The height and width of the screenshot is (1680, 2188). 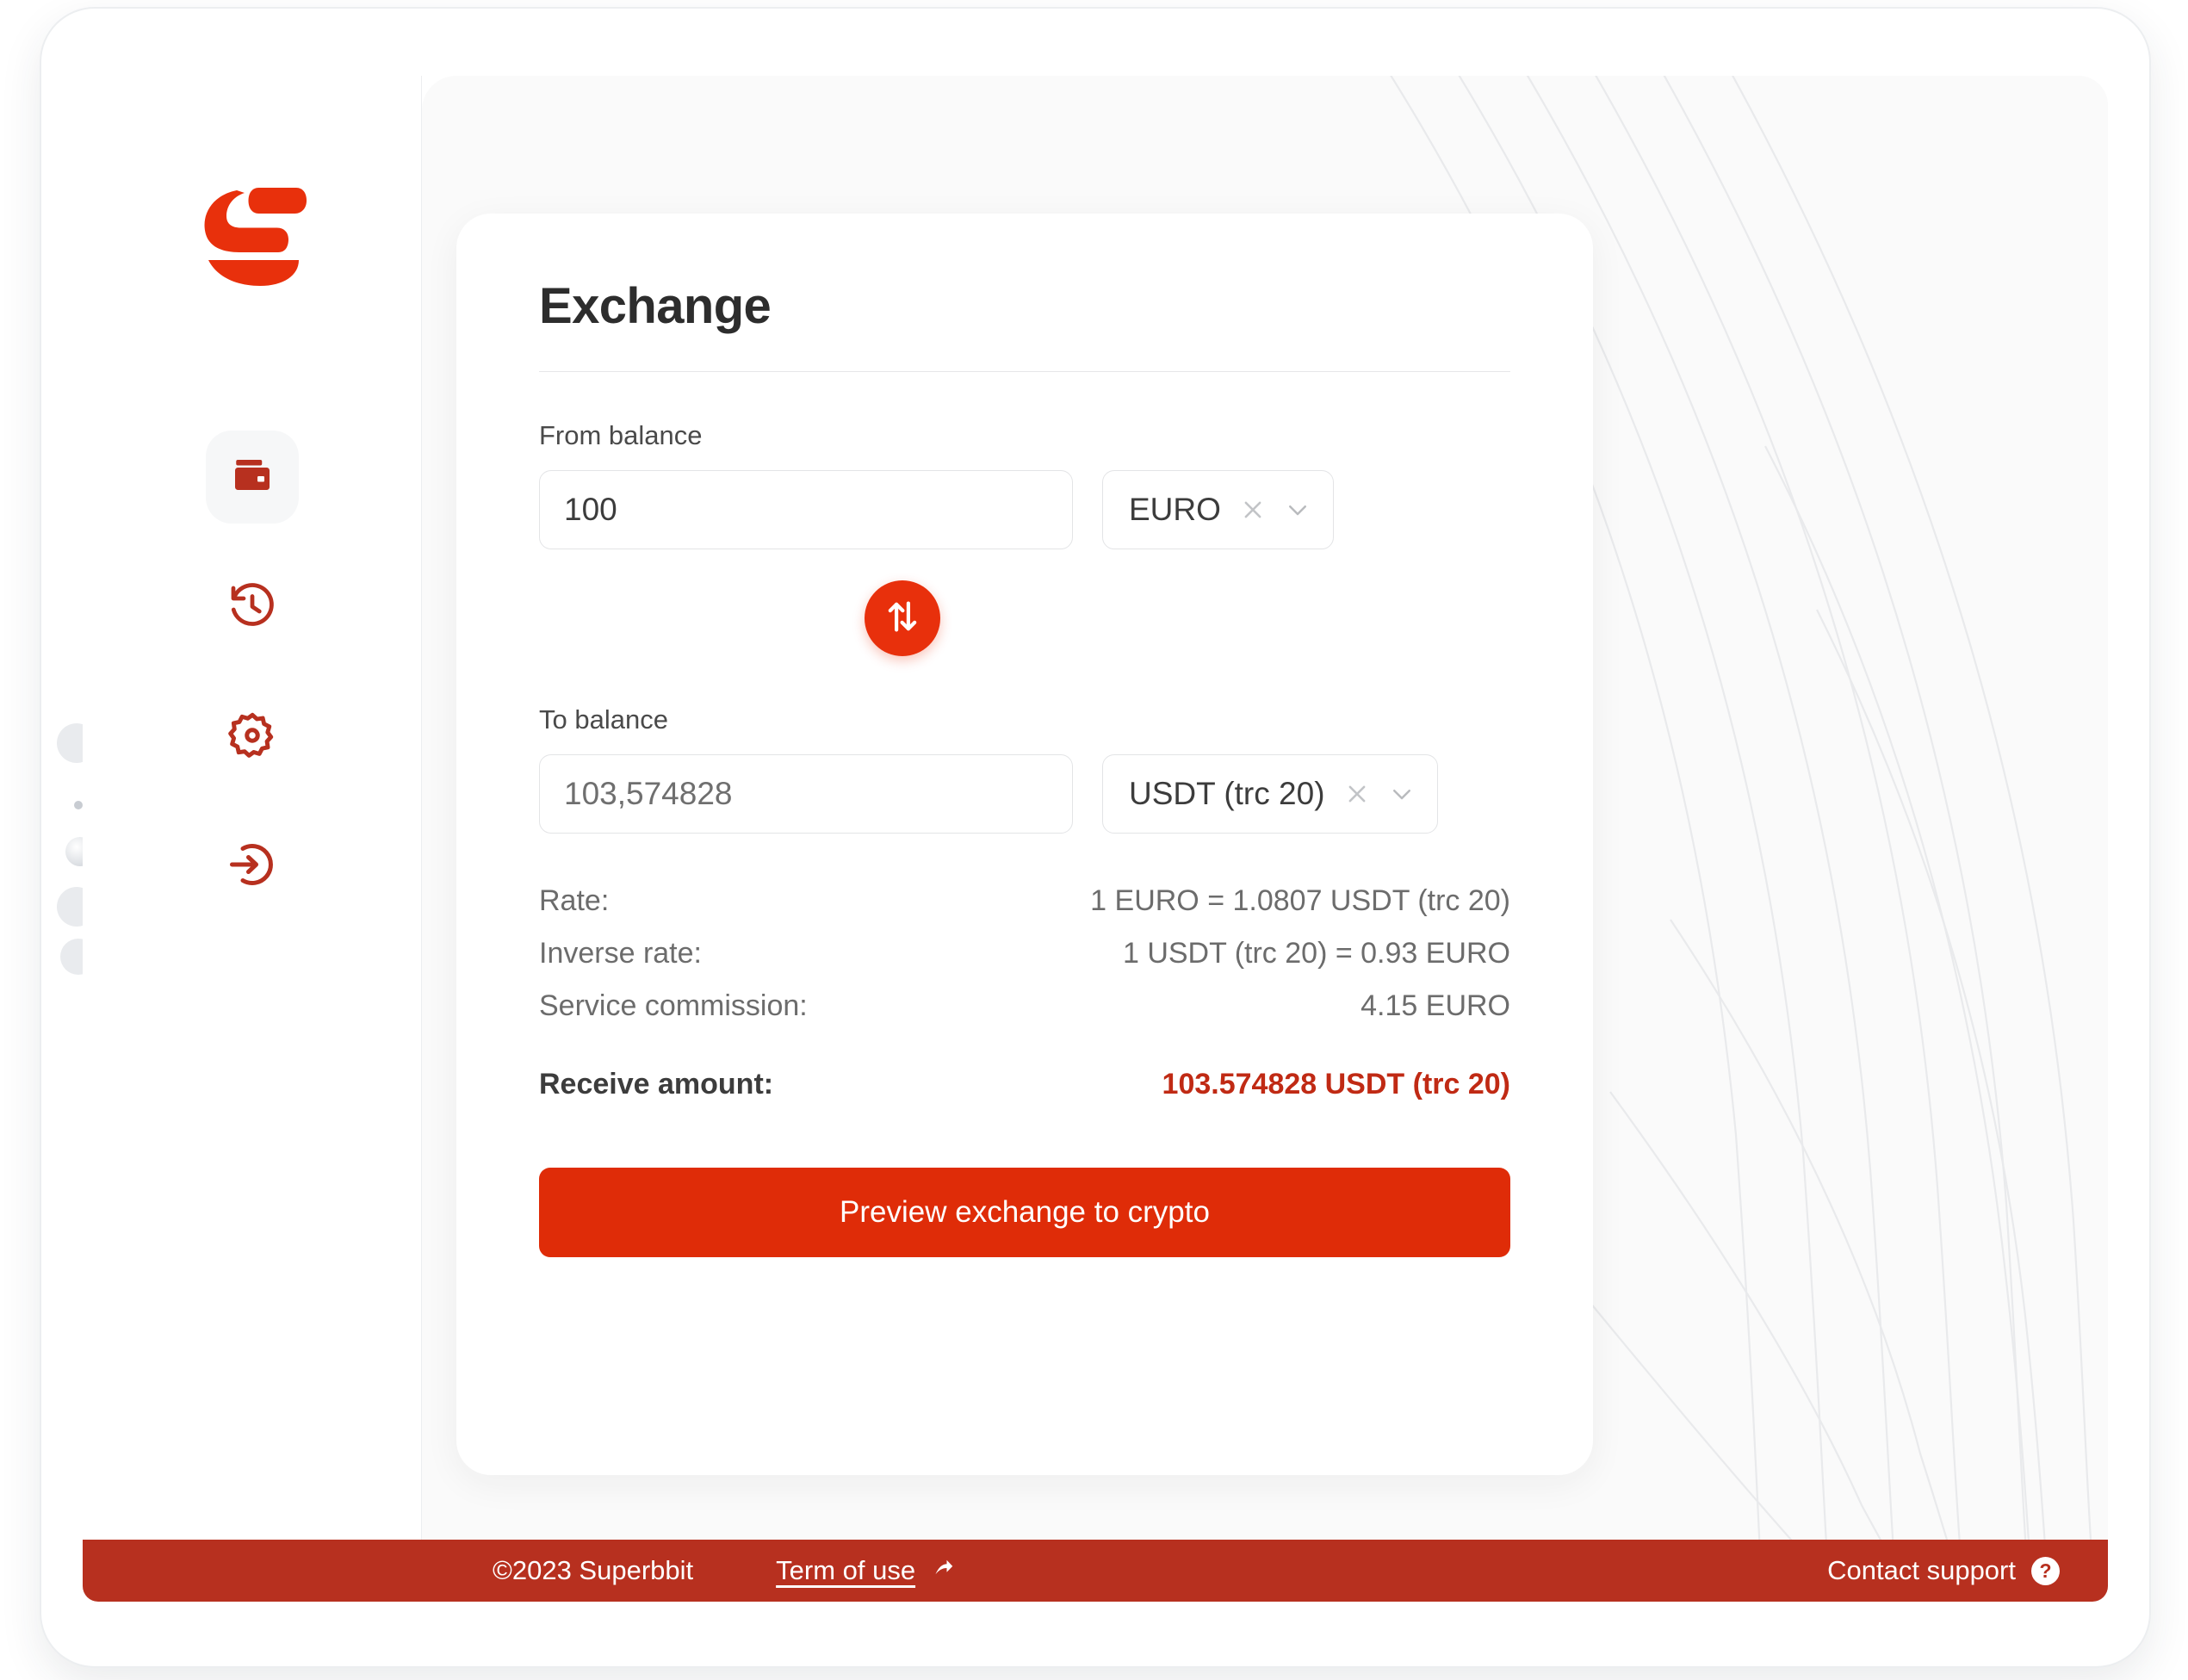 I want to click on service-commission-value: 4.15 EURO, so click(x=1435, y=1006).